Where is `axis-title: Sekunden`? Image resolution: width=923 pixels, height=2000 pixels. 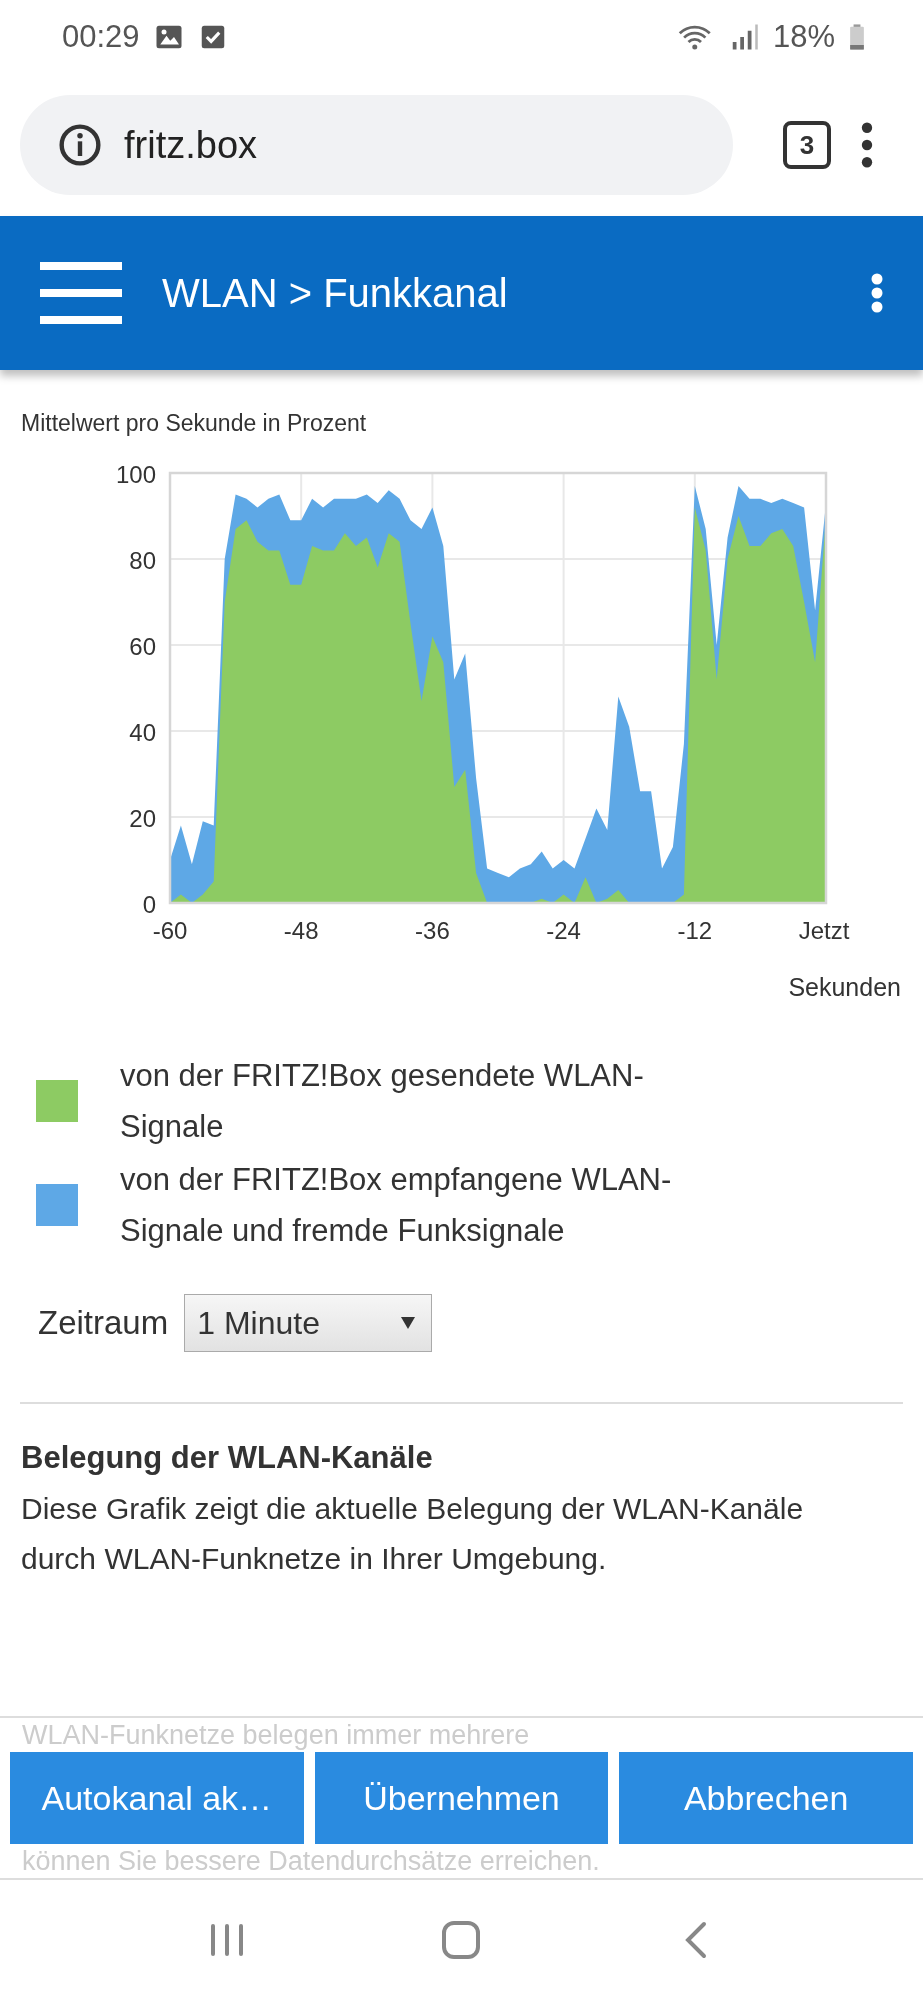
axis-title: Sekunden is located at coordinates (844, 987).